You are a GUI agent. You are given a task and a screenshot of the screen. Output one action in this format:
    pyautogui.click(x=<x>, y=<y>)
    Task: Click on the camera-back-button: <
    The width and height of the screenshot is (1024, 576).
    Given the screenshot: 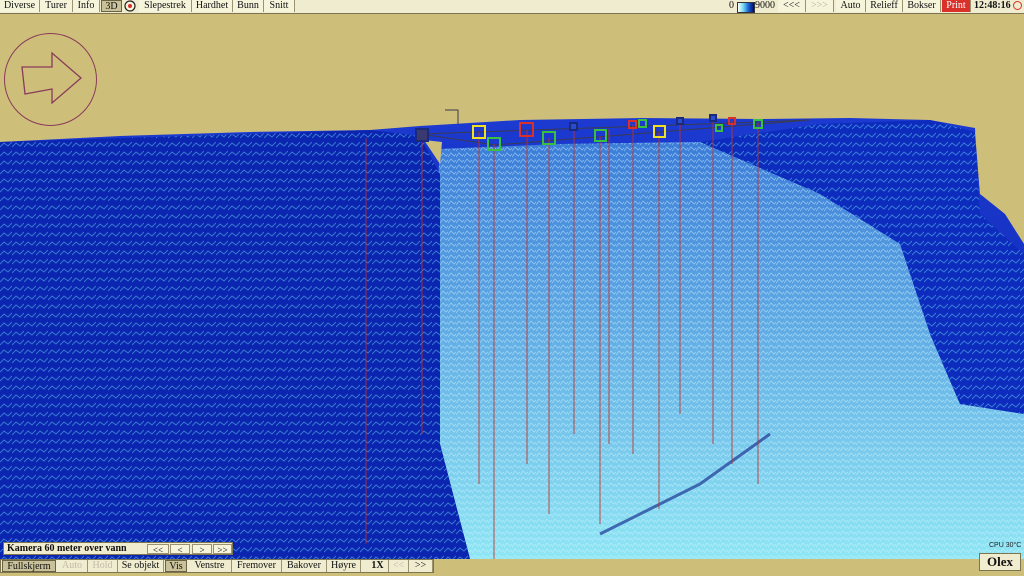 What is the action you would take?
    pyautogui.click(x=180, y=549)
    